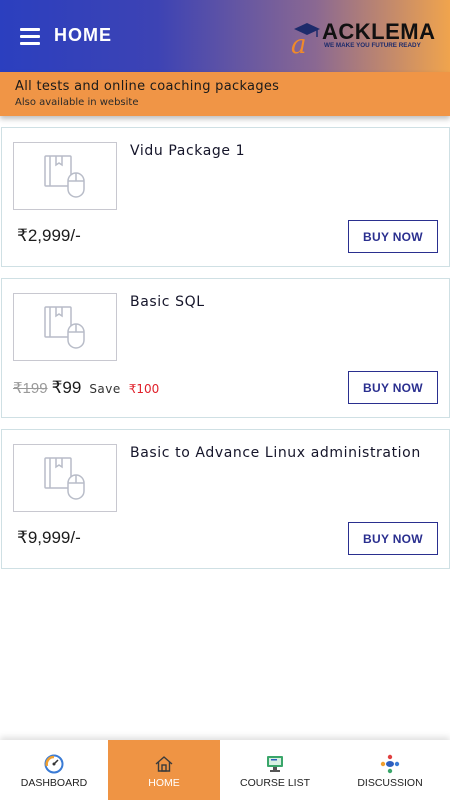 Image resolution: width=450 pixels, height=800 pixels. Describe the element at coordinates (225, 36) in the screenshot. I see `app-header: HOME a ACKLEMA WE MAKE YOU FUTURE READY` at that location.